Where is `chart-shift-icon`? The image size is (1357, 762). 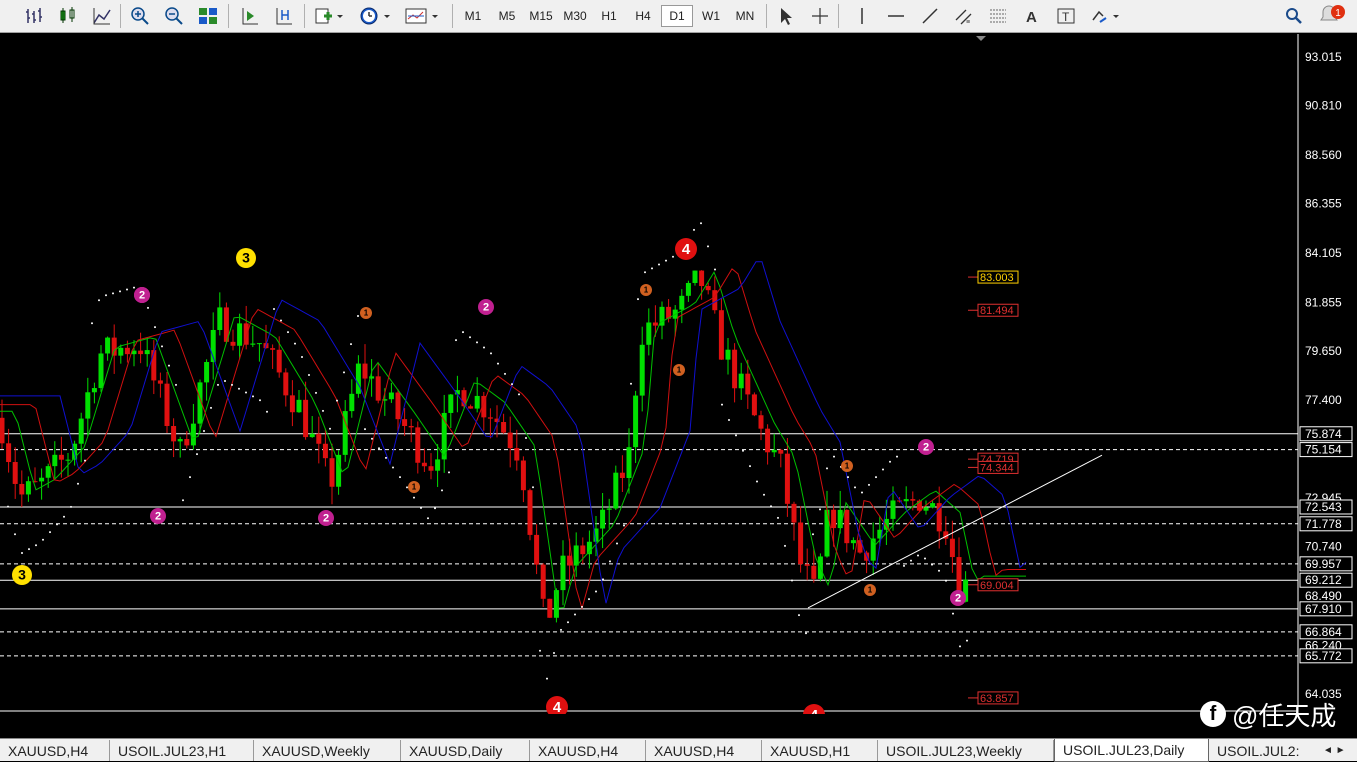 chart-shift-icon is located at coordinates (284, 16).